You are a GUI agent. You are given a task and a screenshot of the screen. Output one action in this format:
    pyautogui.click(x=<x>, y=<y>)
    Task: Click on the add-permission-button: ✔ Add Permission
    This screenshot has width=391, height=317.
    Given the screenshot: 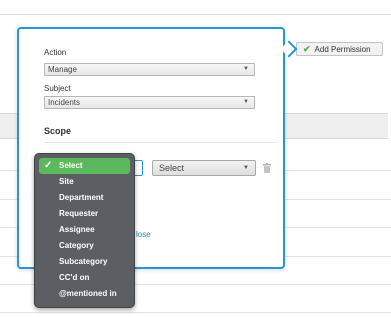 What is the action you would take?
    pyautogui.click(x=339, y=49)
    